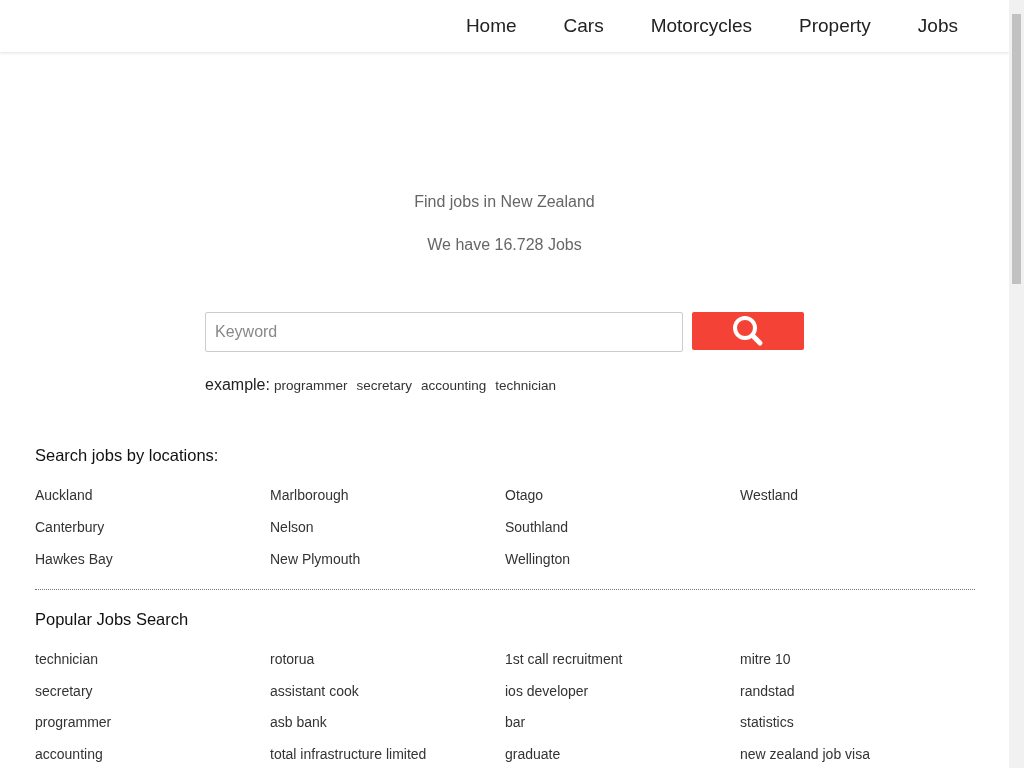 Image resolution: width=1024 pixels, height=768 pixels. What do you see at coordinates (526, 385) in the screenshot?
I see `example-link: technician` at bounding box center [526, 385].